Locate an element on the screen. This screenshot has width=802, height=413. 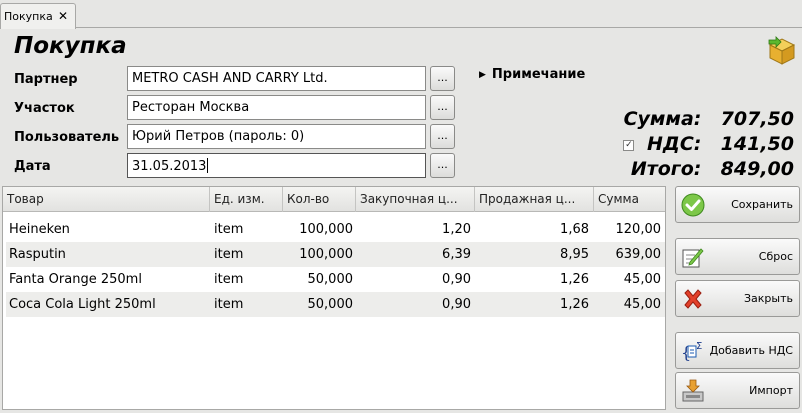
import-icon is located at coordinates (693, 390).